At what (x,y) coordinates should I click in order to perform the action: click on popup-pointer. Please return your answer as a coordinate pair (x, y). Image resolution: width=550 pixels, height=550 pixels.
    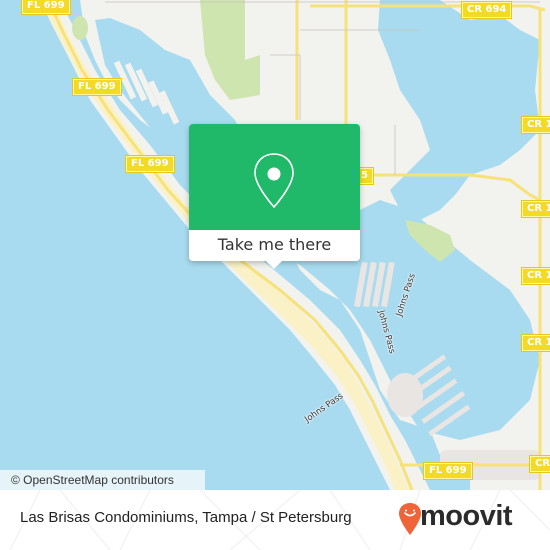
    Looking at the image, I should click on (274, 264).